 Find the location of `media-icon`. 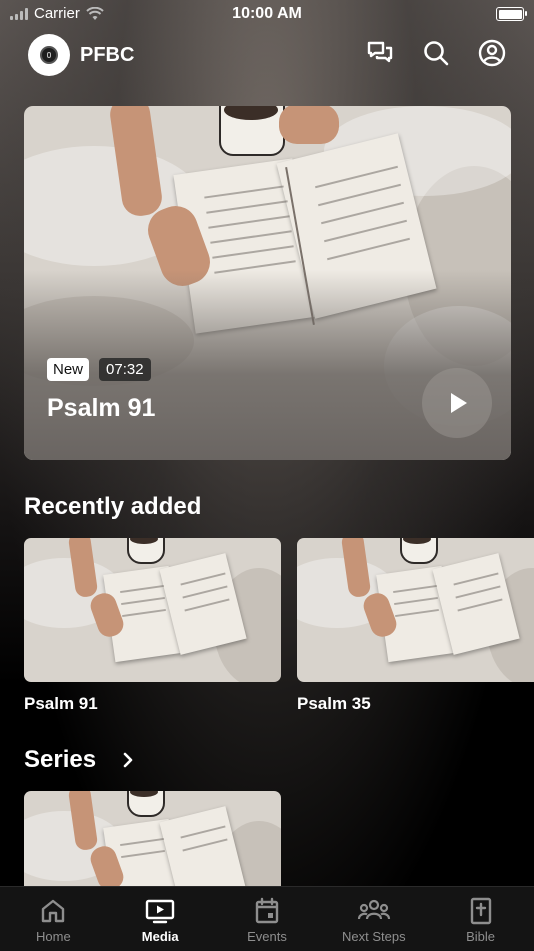

media-icon is located at coordinates (160, 911).